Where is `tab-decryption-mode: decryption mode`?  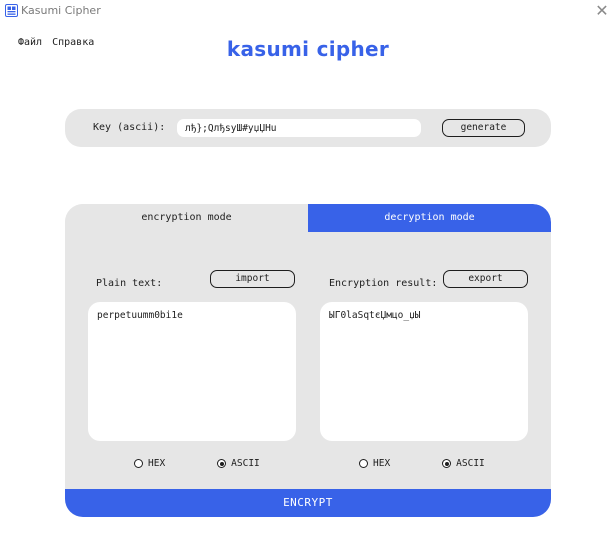 tab-decryption-mode: decryption mode is located at coordinates (429, 218).